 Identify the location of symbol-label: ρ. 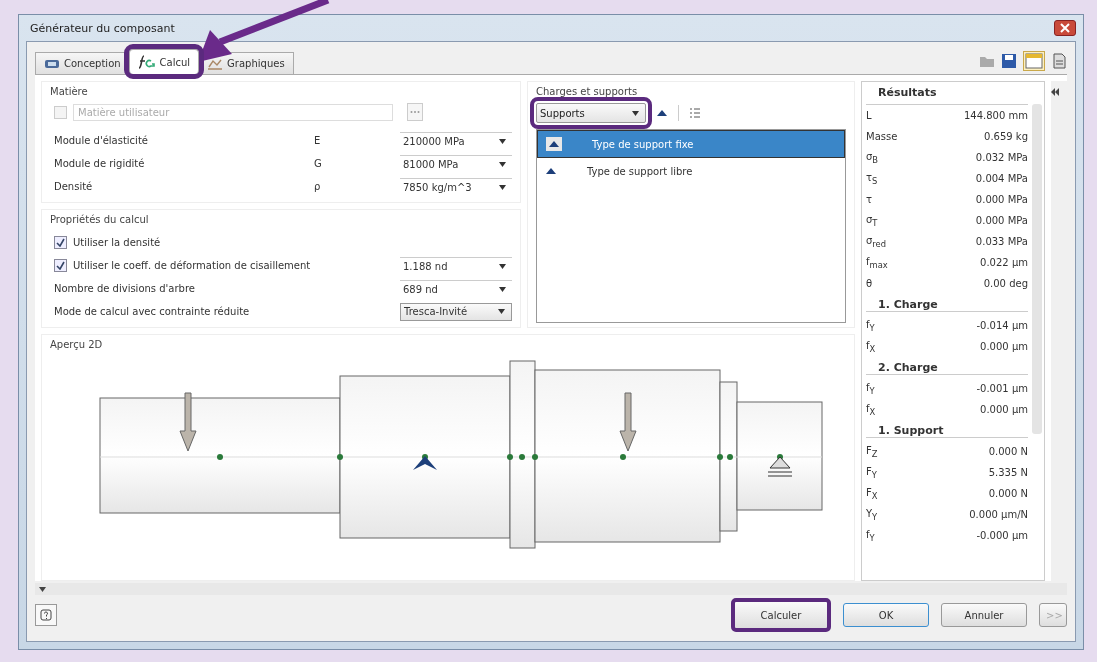
(318, 186).